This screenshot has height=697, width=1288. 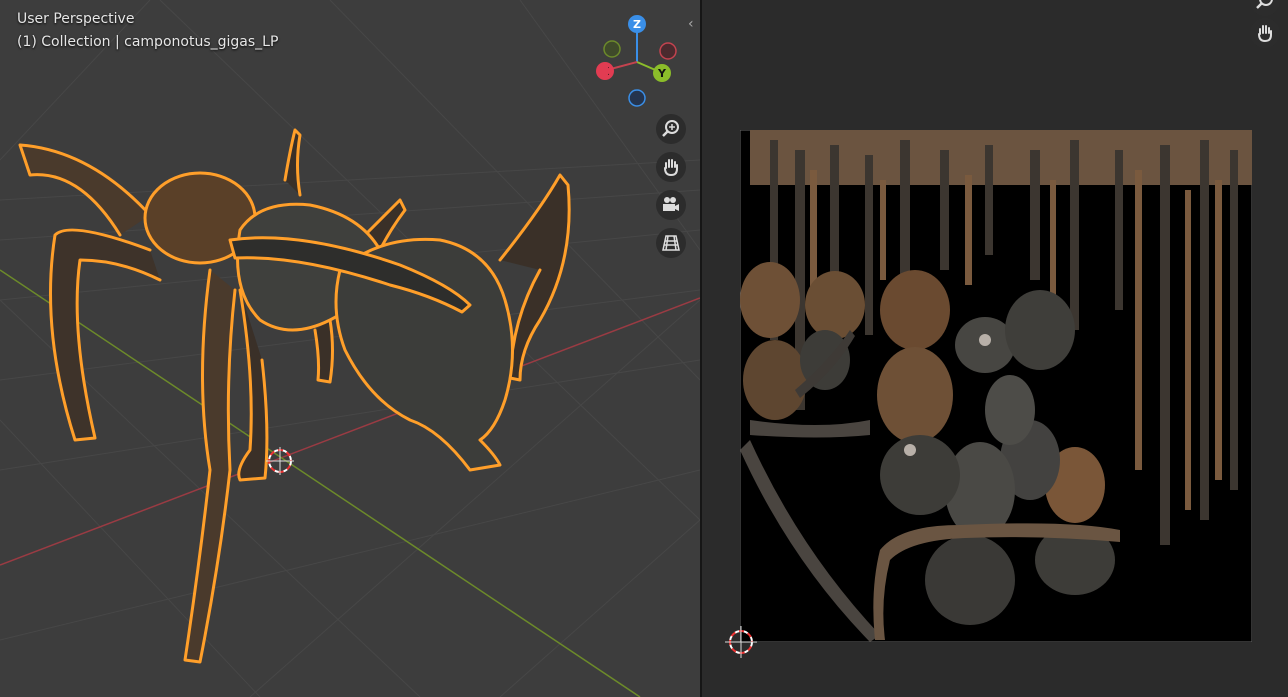 I want to click on navigation-gizmo, so click(x=636, y=61).